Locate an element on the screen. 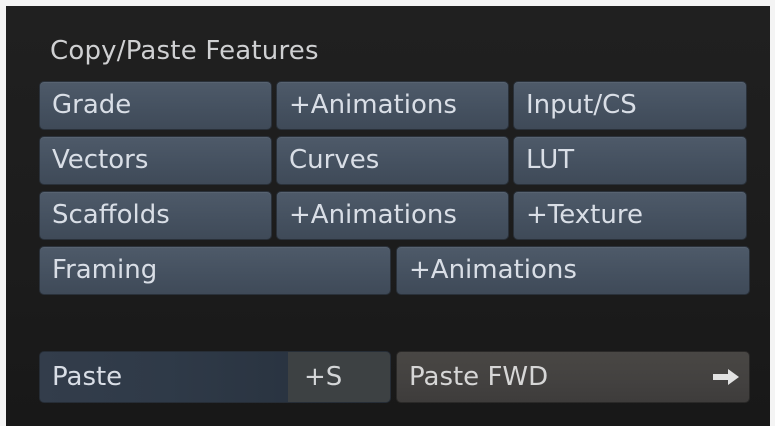  input-cs-button: Input/CS is located at coordinates (630, 105).